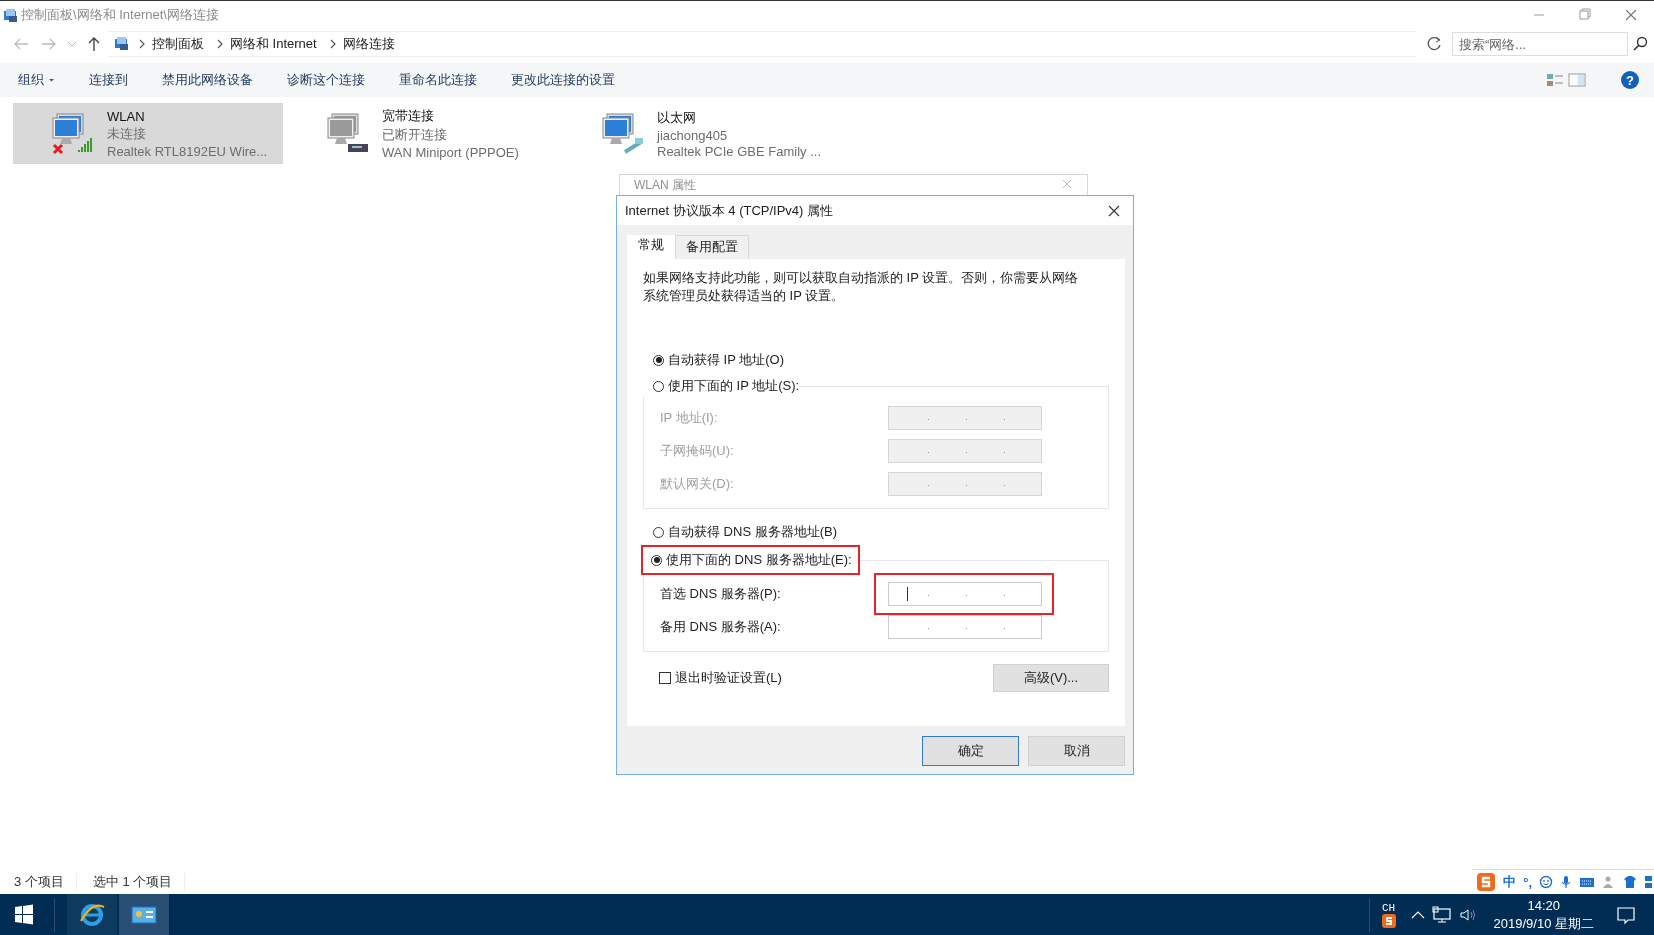  Describe the element at coordinates (42, 882) in the screenshot. I see `item-count: 3 个项目` at that location.